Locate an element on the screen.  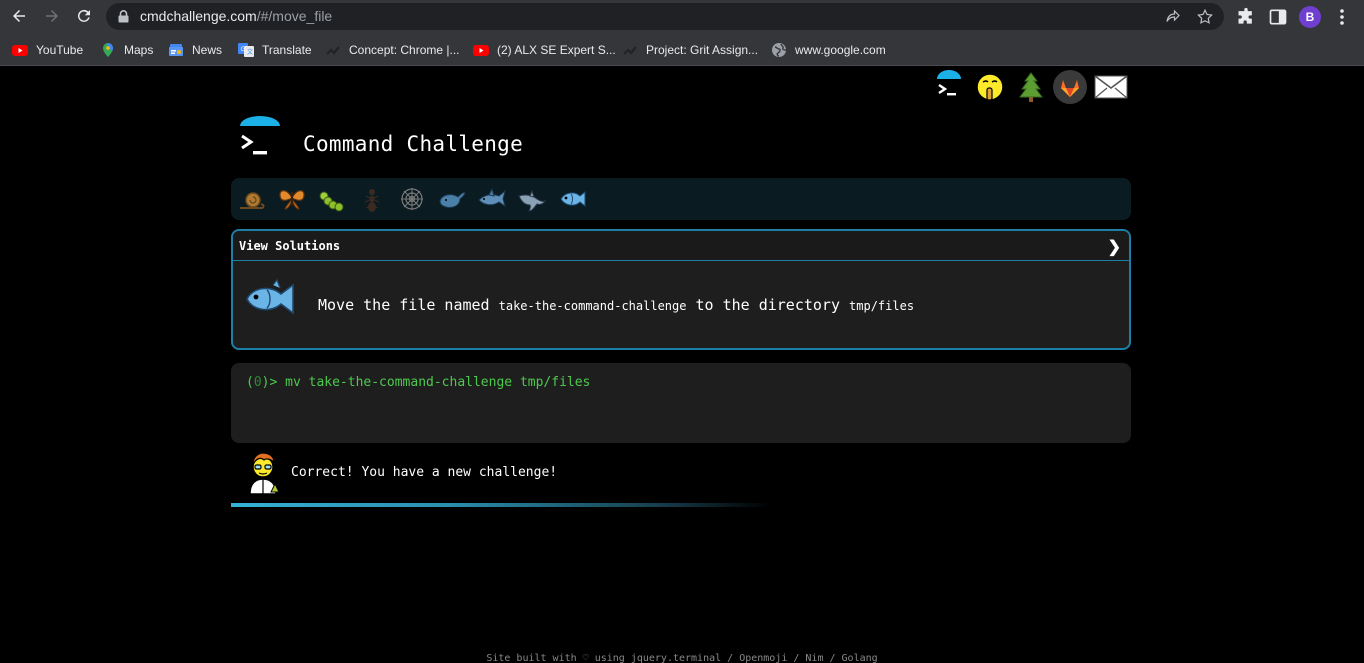
envelope-icon is located at coordinates (1111, 87).